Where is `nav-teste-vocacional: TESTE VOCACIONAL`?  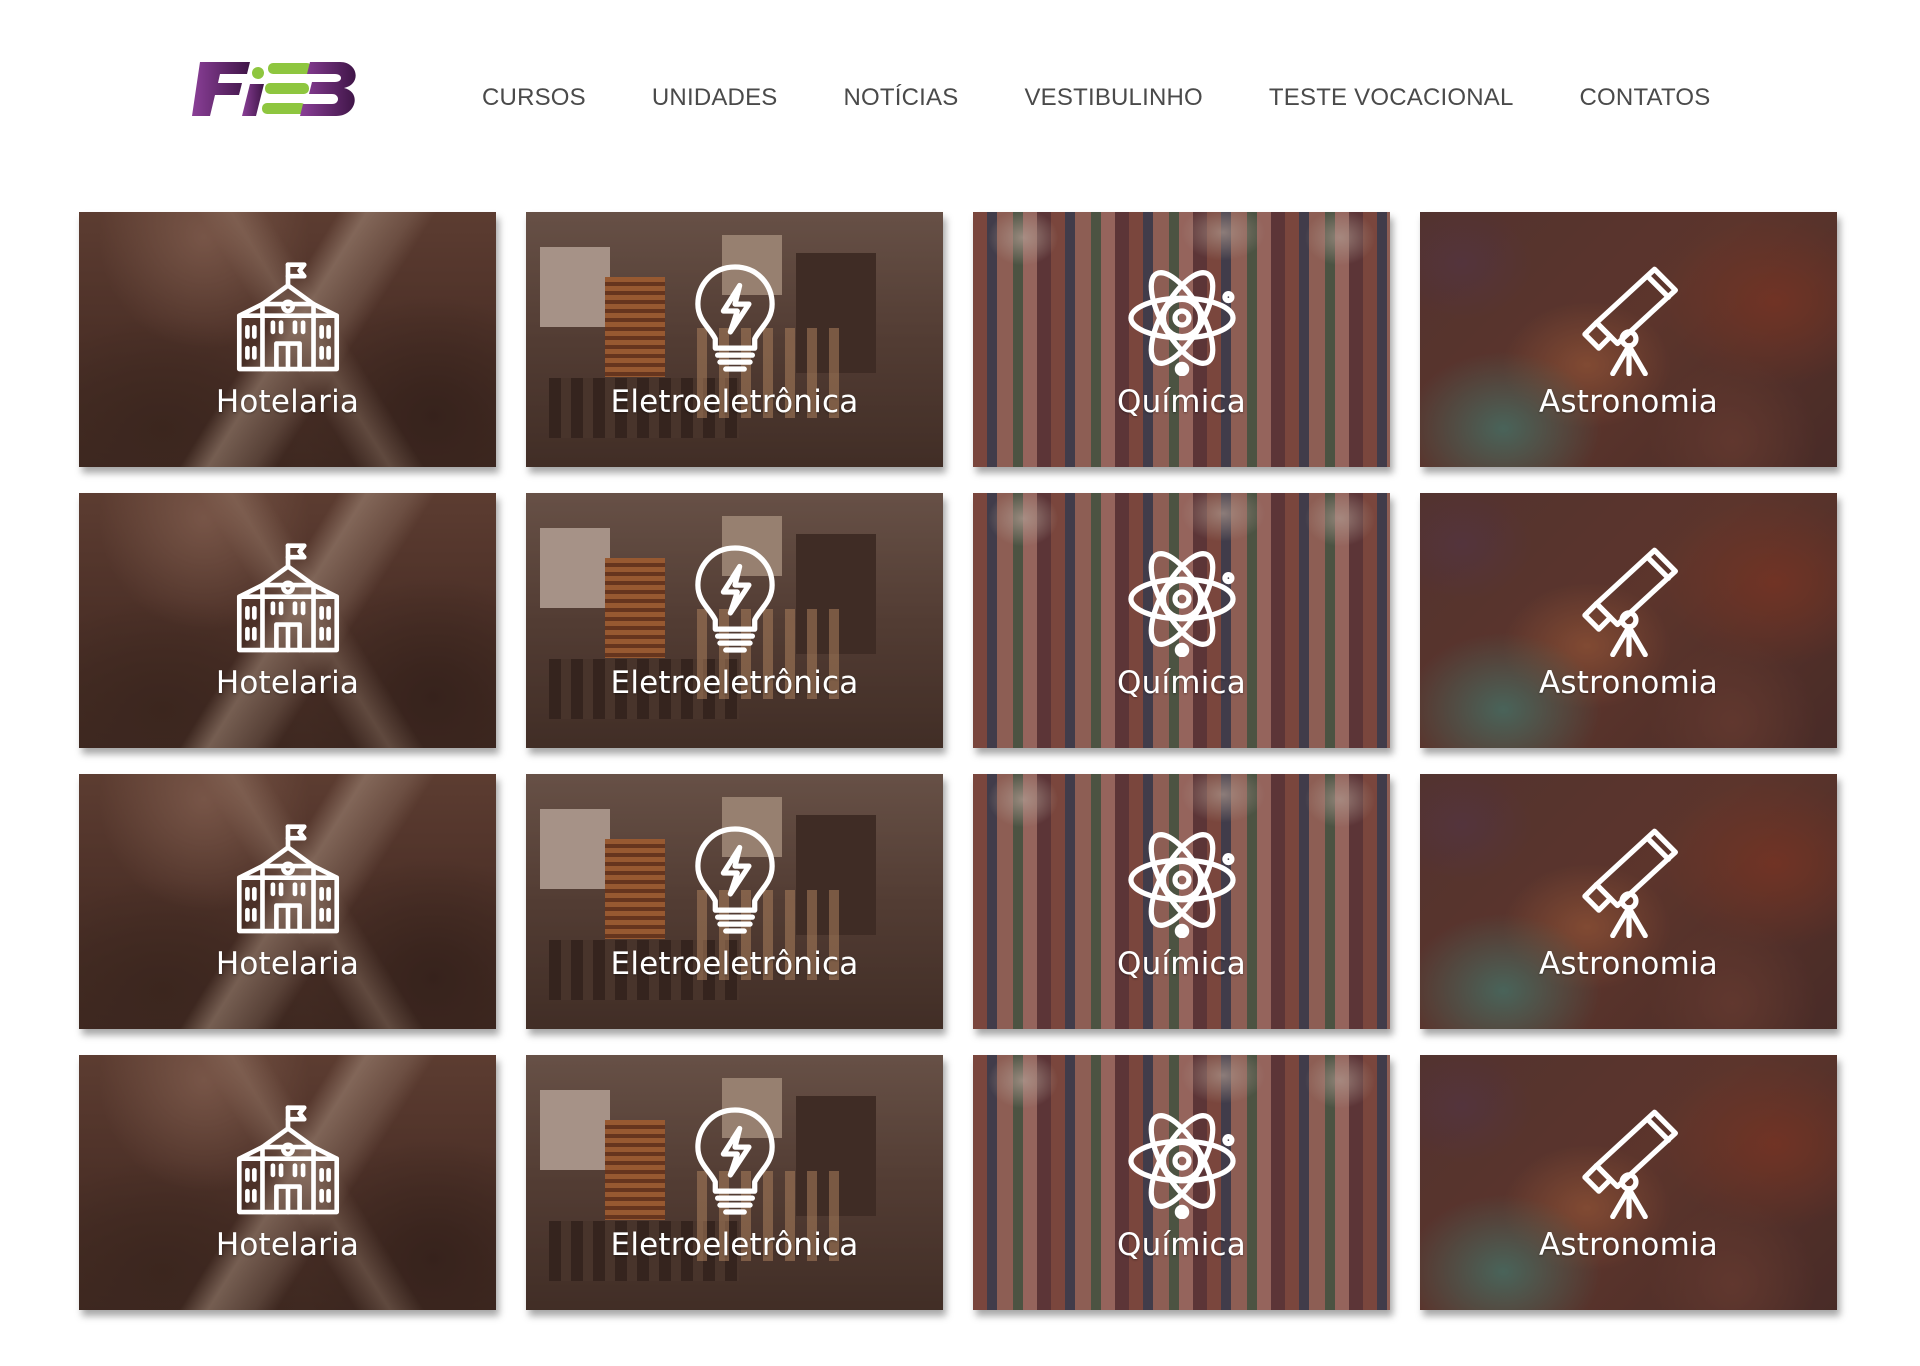
nav-teste-vocacional: TESTE VOCACIONAL is located at coordinates (1391, 98).